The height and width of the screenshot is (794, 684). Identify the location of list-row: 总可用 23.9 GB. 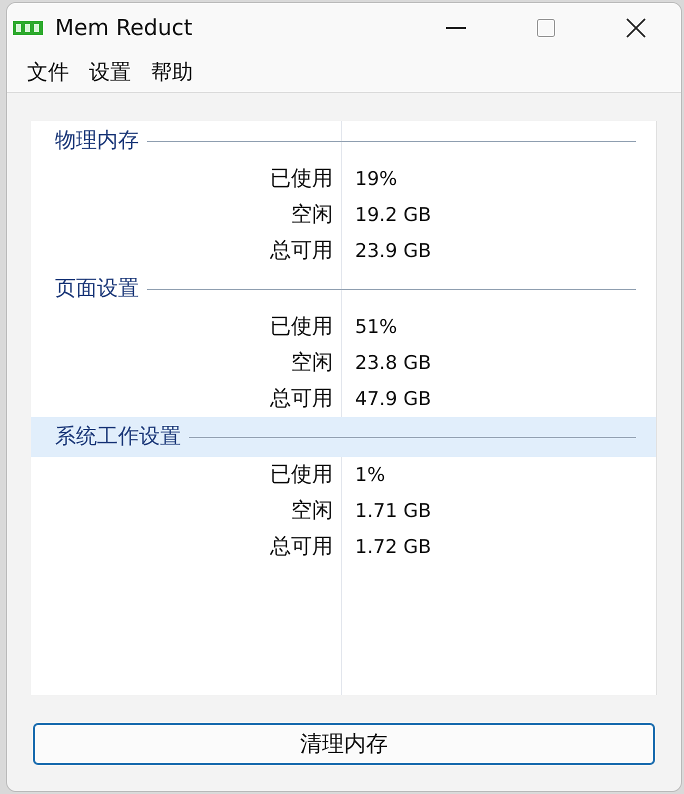
(343, 251).